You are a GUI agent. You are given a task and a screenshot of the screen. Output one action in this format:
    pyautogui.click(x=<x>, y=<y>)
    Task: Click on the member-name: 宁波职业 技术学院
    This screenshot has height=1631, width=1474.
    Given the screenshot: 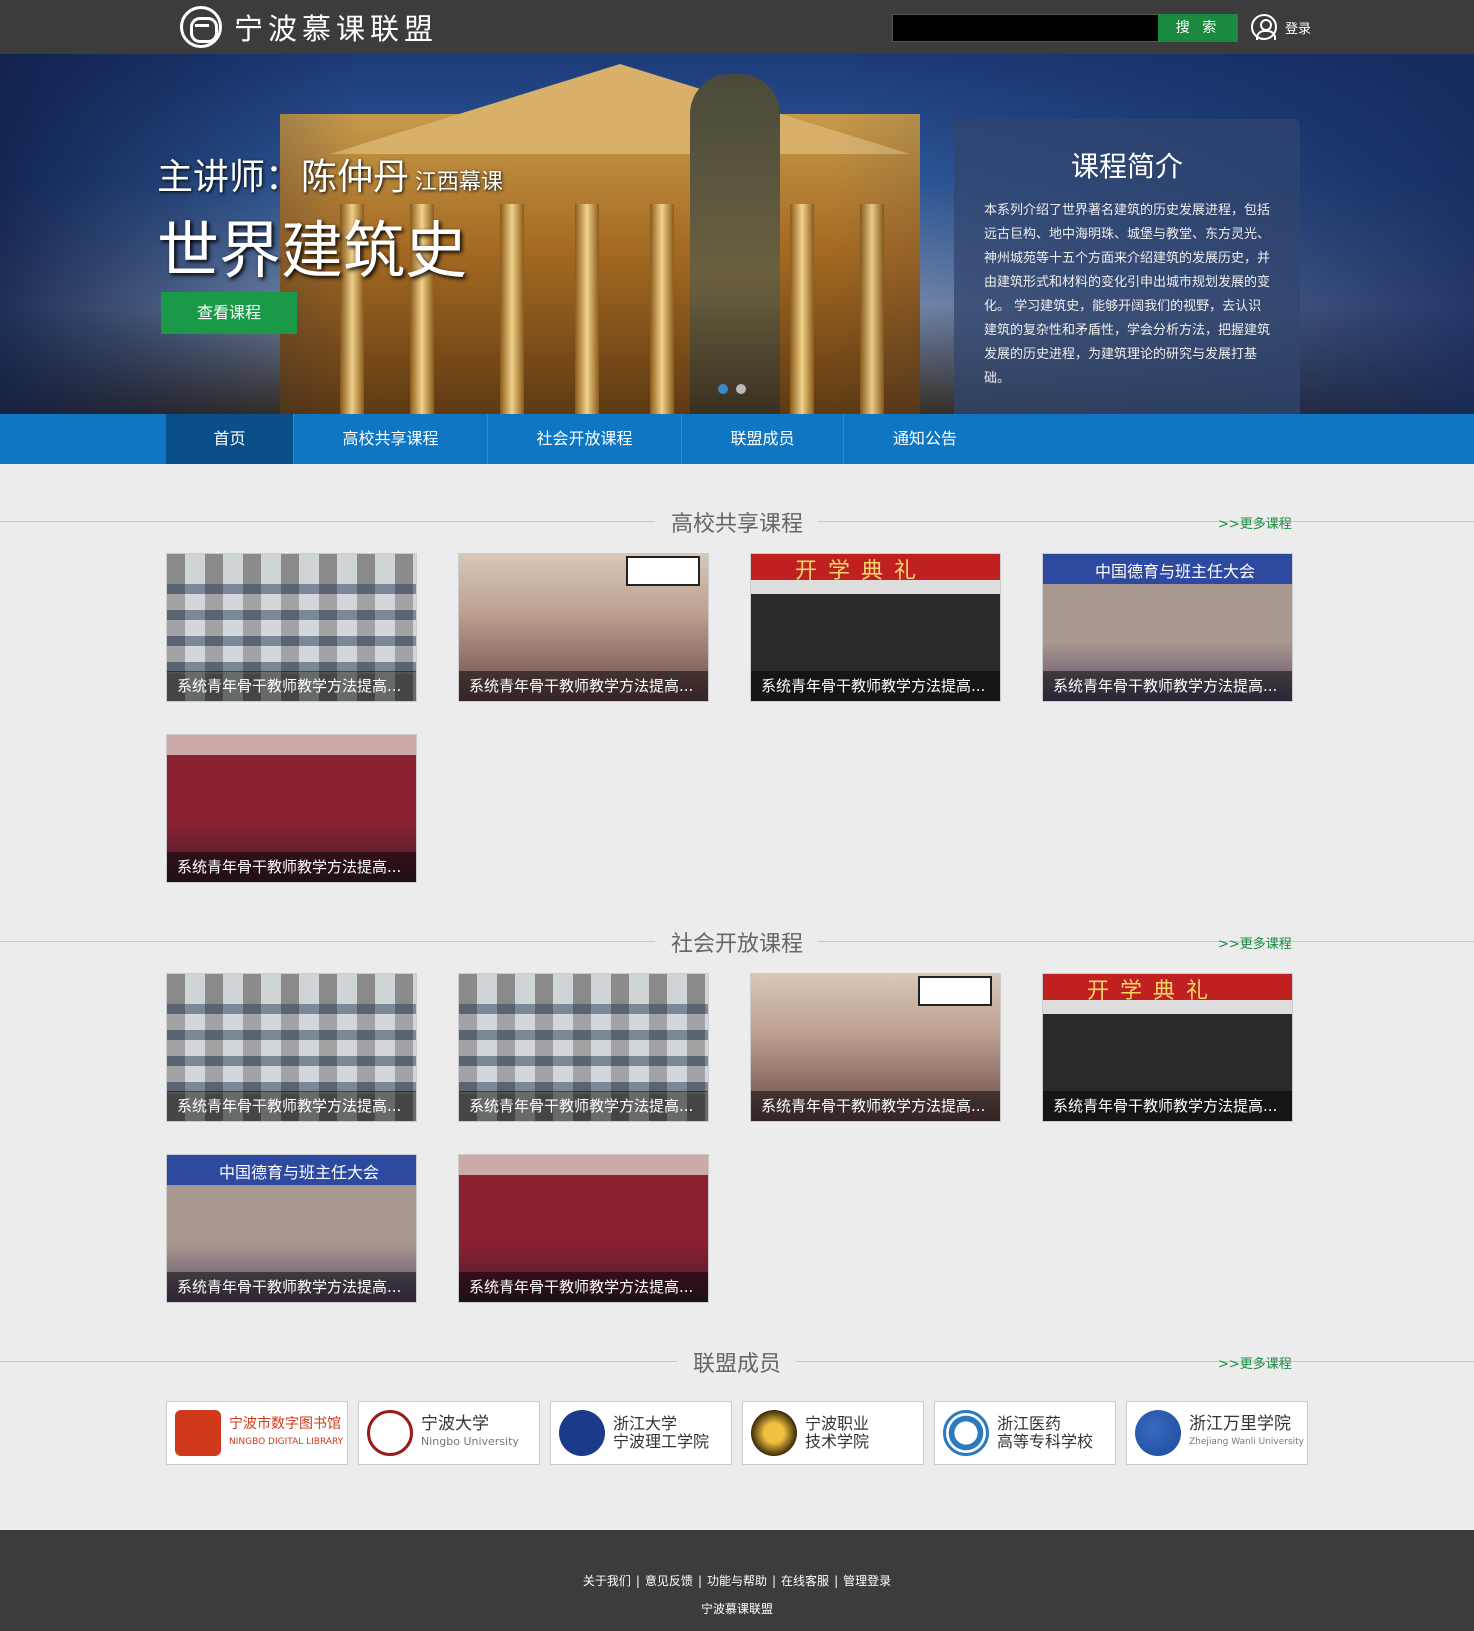 What is the action you would take?
    pyautogui.click(x=837, y=1432)
    